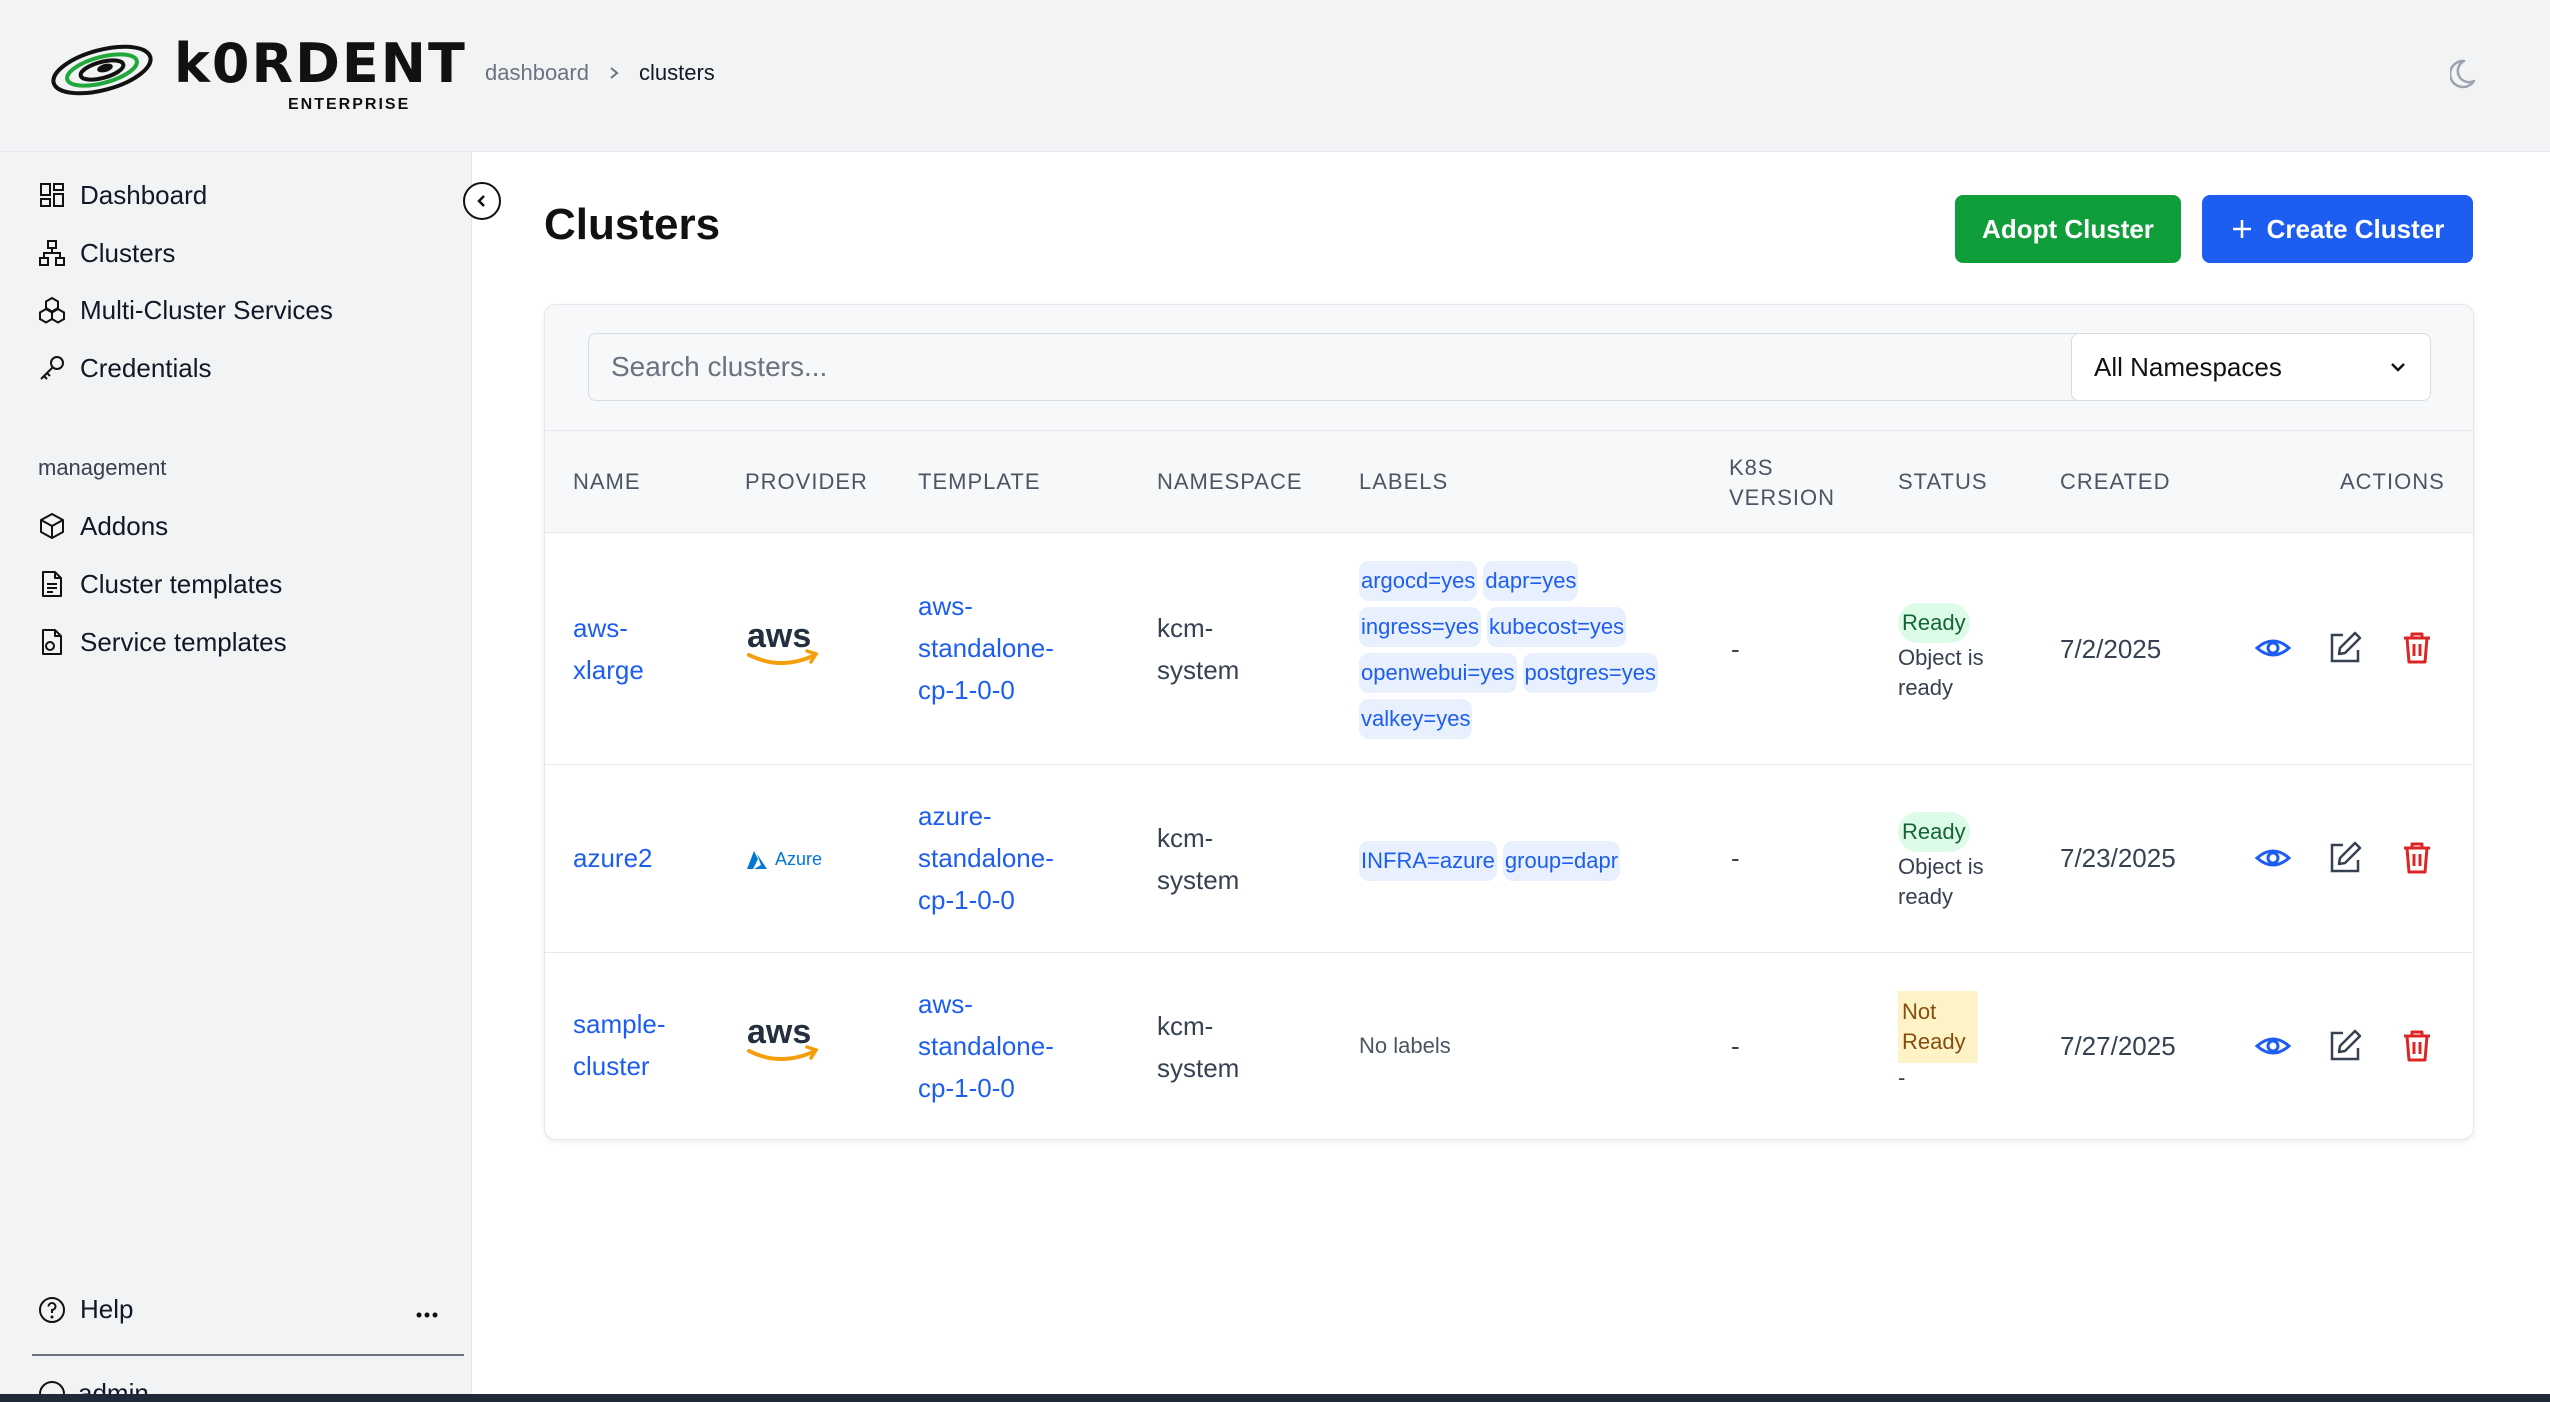 Image resolution: width=2550 pixels, height=1402 pixels. I want to click on sidebar-item-dashboard: Dashboard, so click(122, 195).